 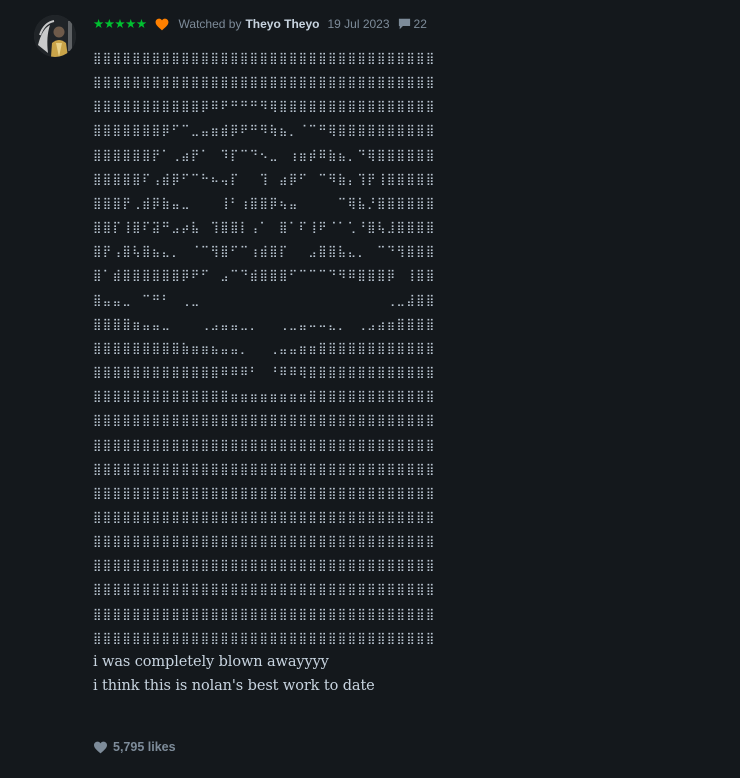 What do you see at coordinates (358, 24) in the screenshot?
I see `watched-date: 19 Jul 2023` at bounding box center [358, 24].